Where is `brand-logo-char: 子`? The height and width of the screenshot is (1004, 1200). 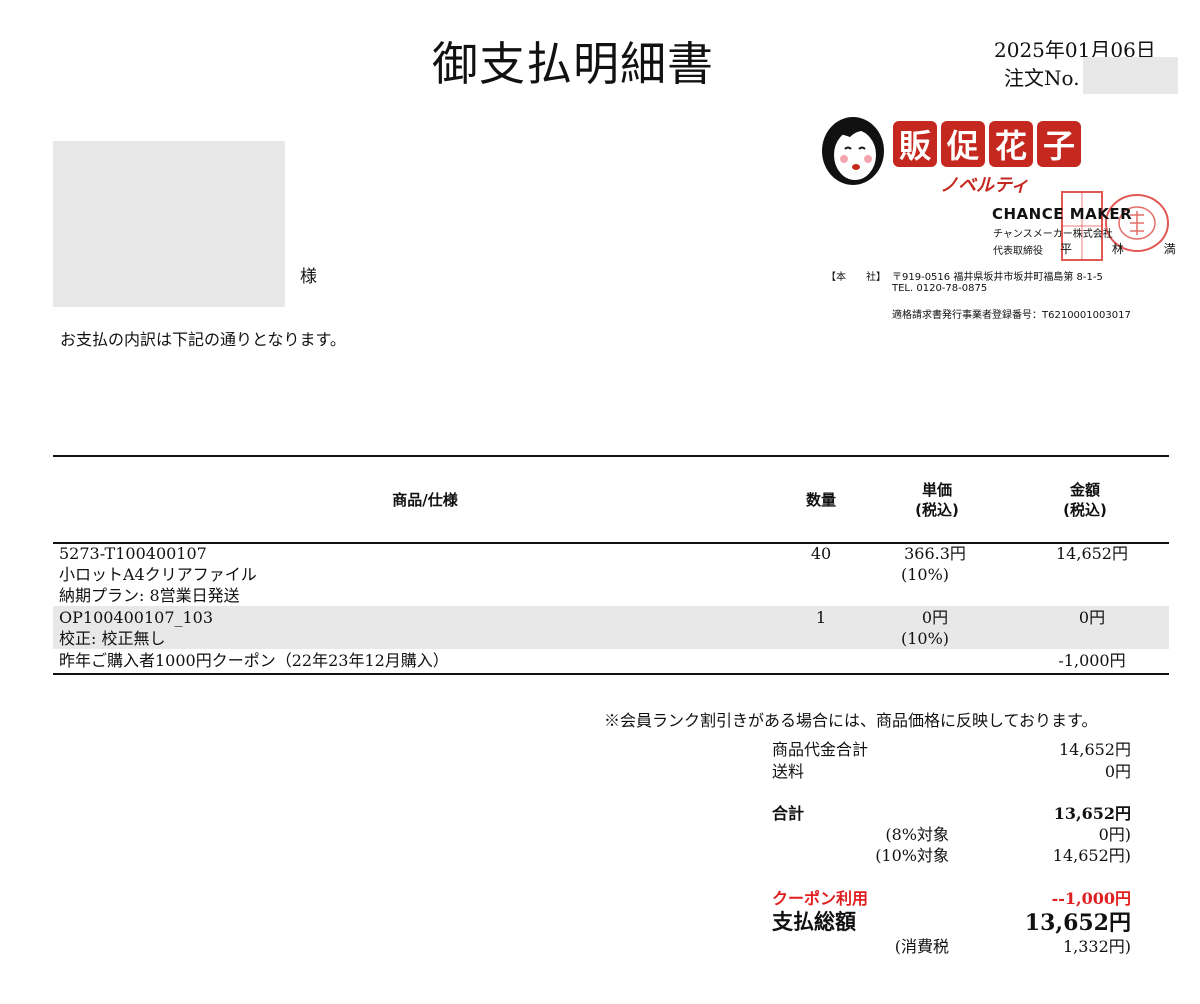
brand-logo-char: 子 is located at coordinates (1059, 144).